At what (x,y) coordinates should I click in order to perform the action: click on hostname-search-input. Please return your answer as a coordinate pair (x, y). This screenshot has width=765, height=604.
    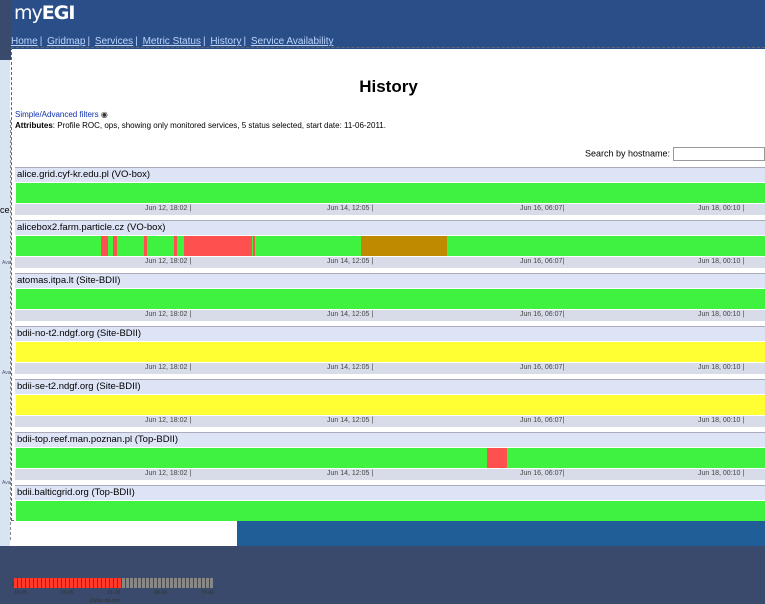
    Looking at the image, I should click on (719, 154).